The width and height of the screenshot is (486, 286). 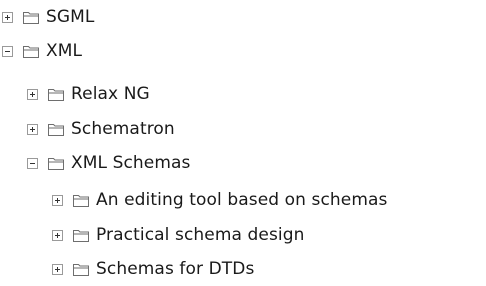 I want to click on tree-node-xml-schemas: XML Schemas, so click(x=109, y=163).